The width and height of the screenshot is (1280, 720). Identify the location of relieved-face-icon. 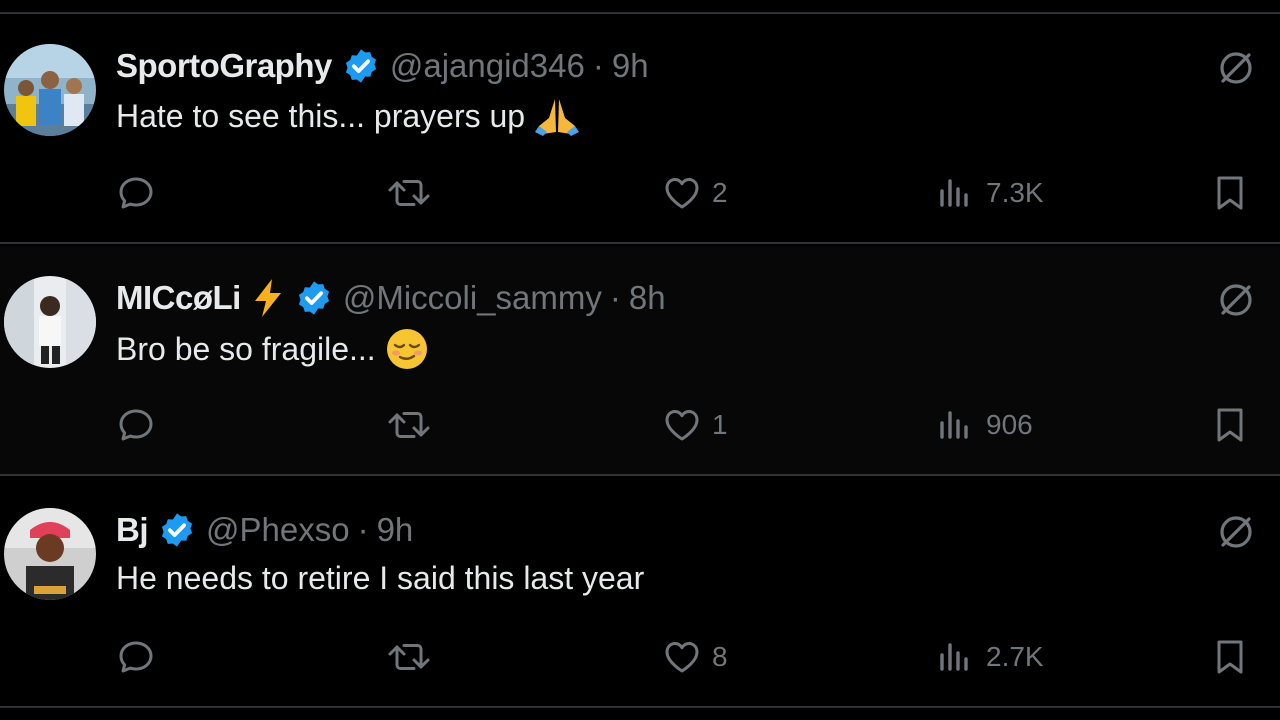
(407, 349).